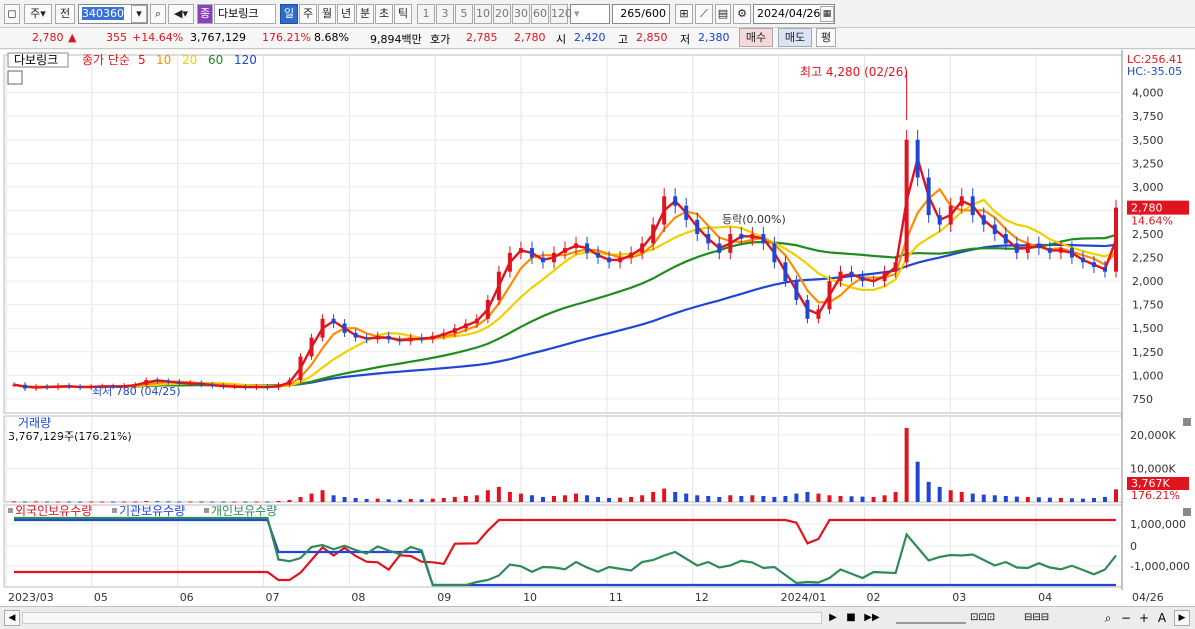  I want to click on prev-button: 전, so click(65, 14).